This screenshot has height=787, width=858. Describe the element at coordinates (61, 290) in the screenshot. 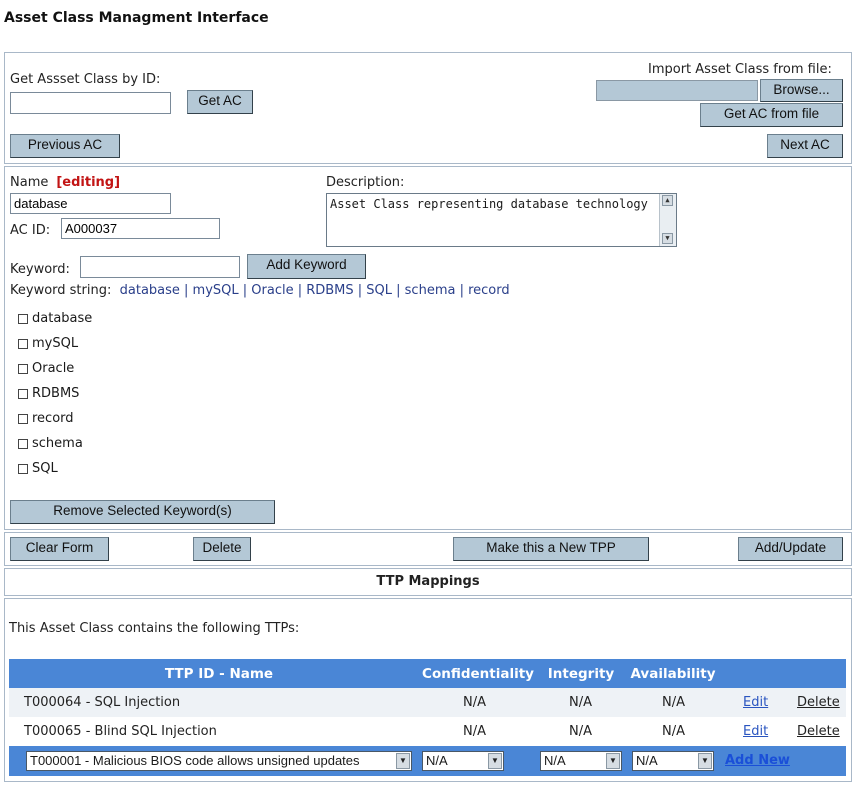

I see `keyword-string-label: Keyword string:` at that location.